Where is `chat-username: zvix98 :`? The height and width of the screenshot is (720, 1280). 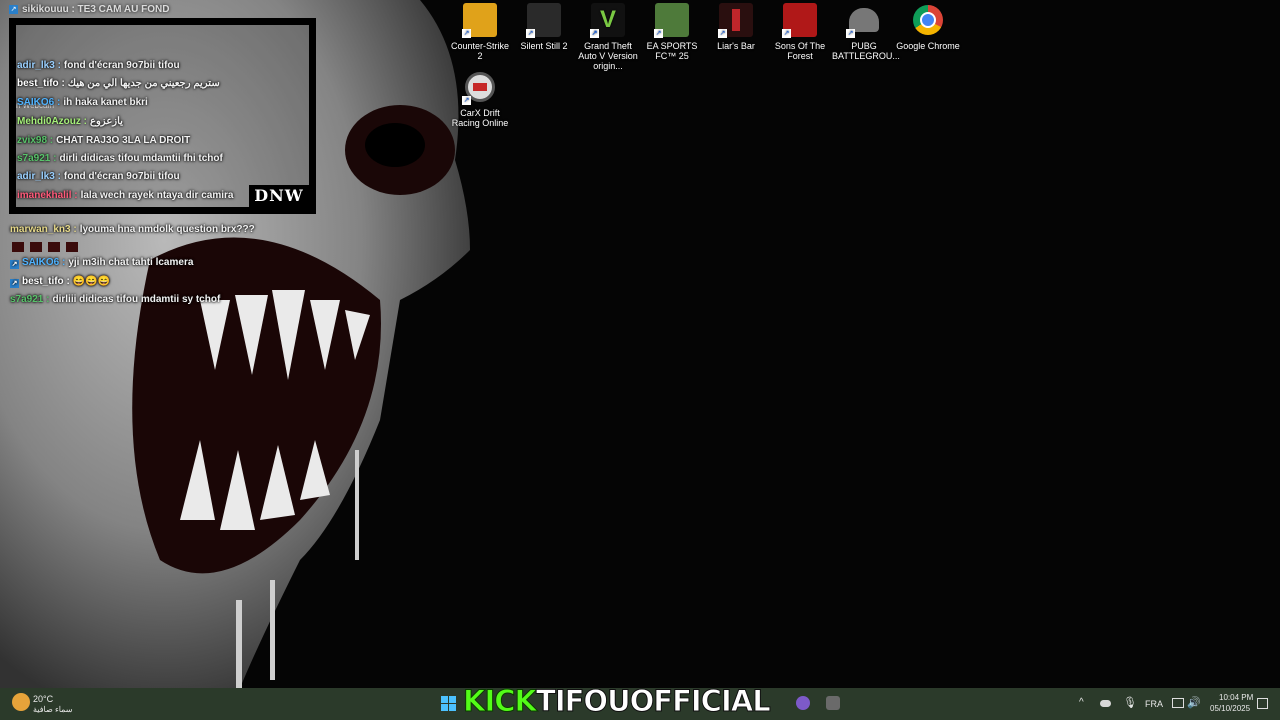
chat-username: zvix98 : is located at coordinates (35, 140).